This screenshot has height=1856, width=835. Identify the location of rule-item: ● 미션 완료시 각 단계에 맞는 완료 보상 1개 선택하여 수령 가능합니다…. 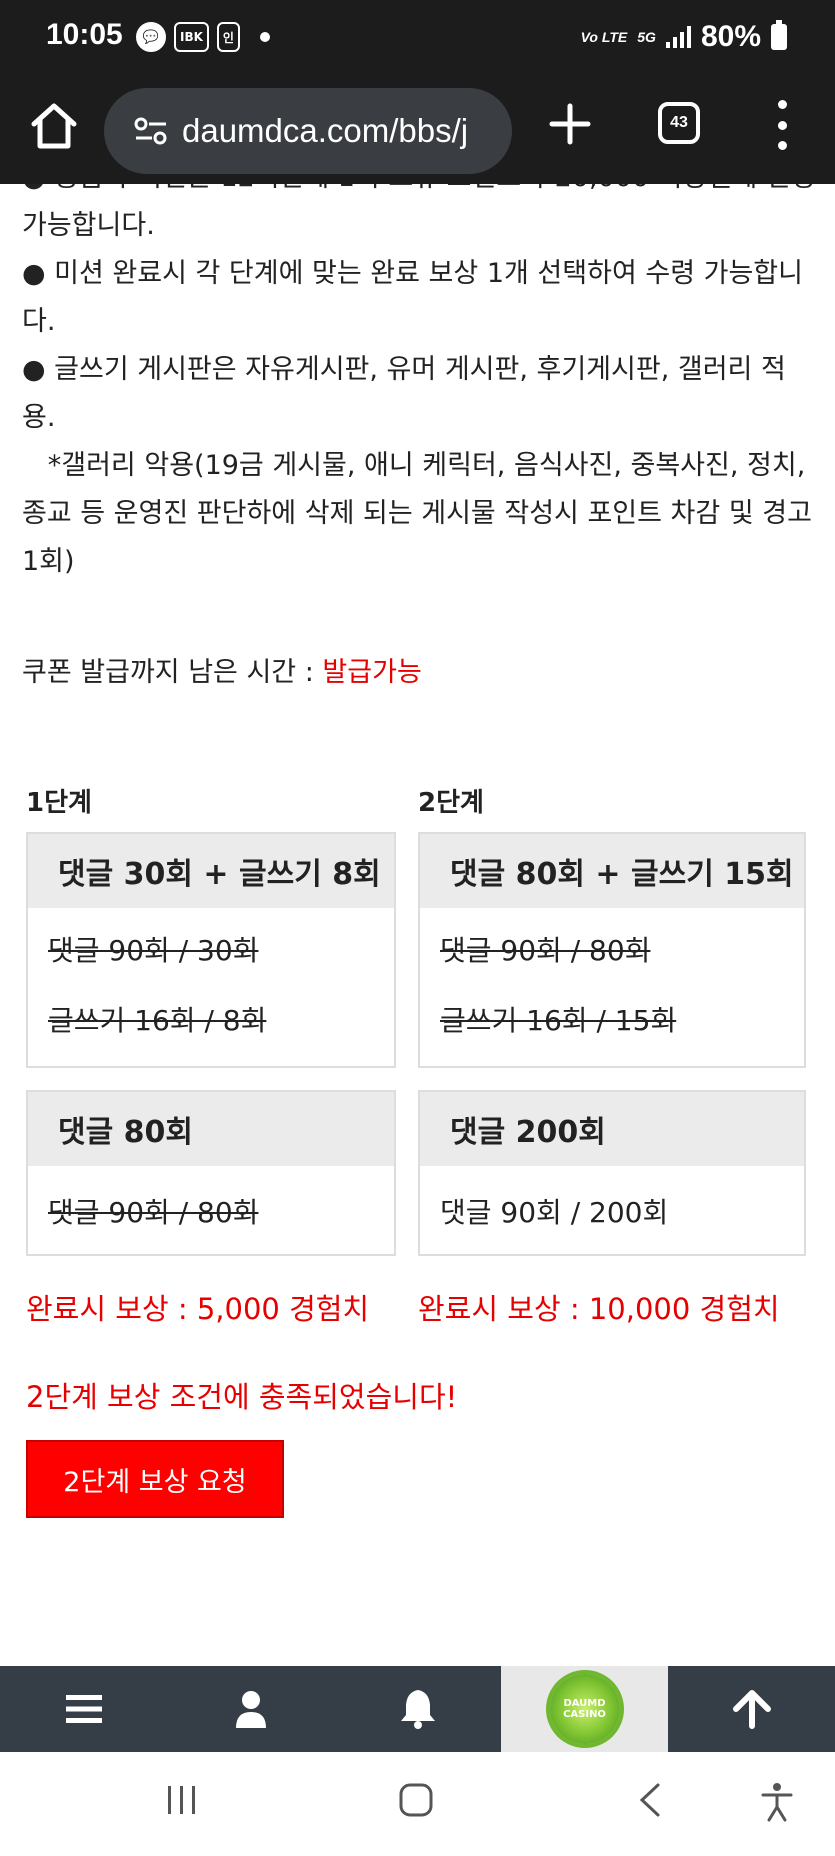
(412, 297).